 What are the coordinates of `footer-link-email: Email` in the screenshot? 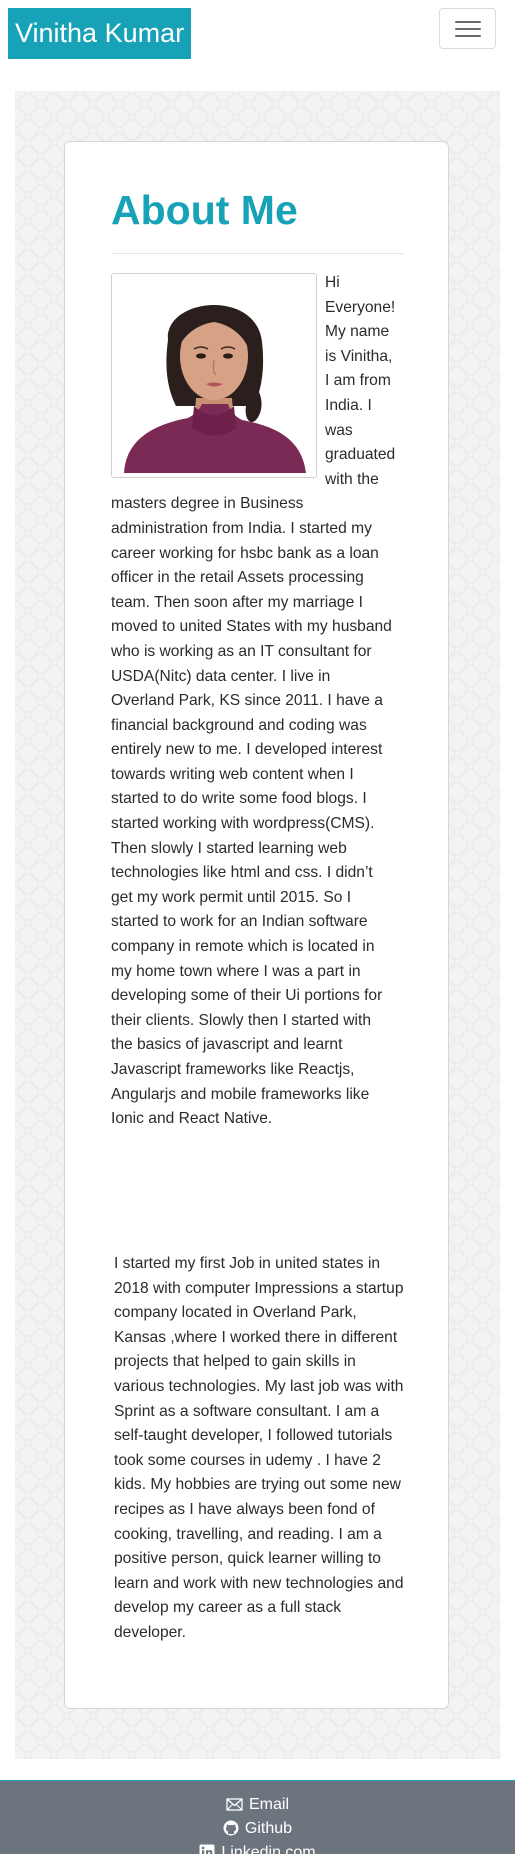 It's located at (257, 1806).